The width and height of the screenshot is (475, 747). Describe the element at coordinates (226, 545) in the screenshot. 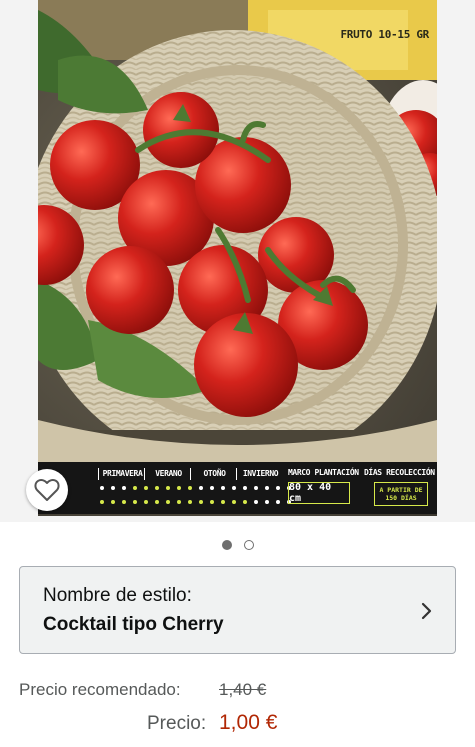

I see `carousel-dot-active` at that location.